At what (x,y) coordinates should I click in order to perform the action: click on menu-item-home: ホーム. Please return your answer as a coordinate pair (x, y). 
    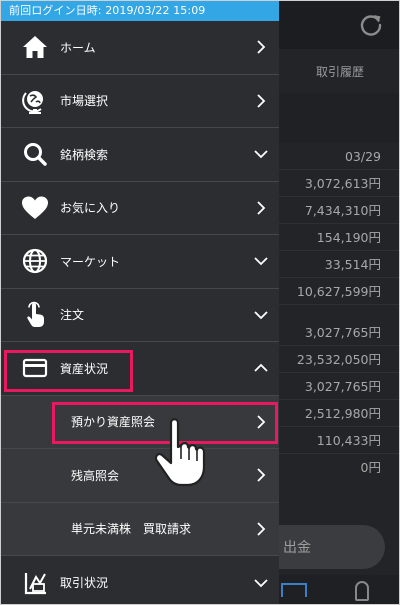
    Looking at the image, I should click on (140, 48).